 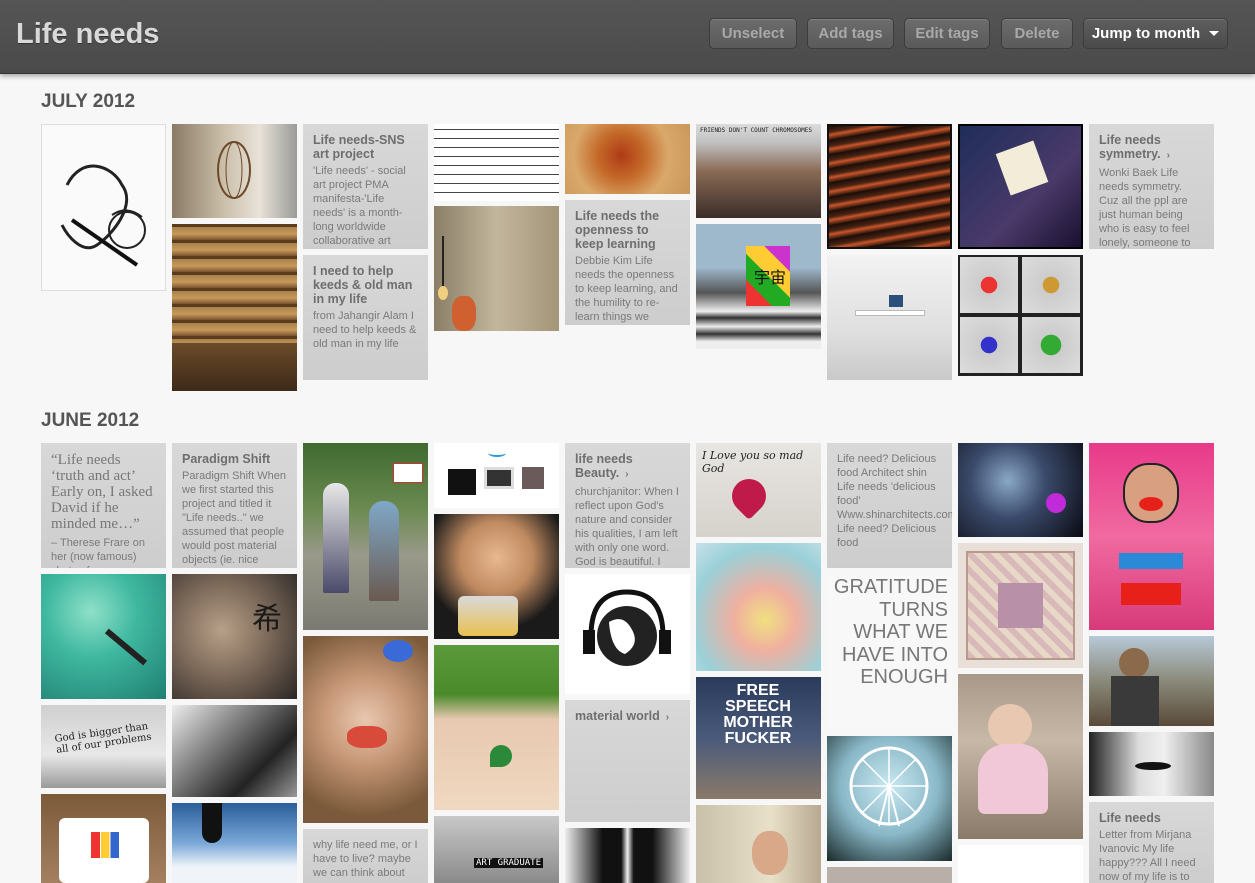 I want to click on photo-tile-little-girl, so click(x=1020, y=756).